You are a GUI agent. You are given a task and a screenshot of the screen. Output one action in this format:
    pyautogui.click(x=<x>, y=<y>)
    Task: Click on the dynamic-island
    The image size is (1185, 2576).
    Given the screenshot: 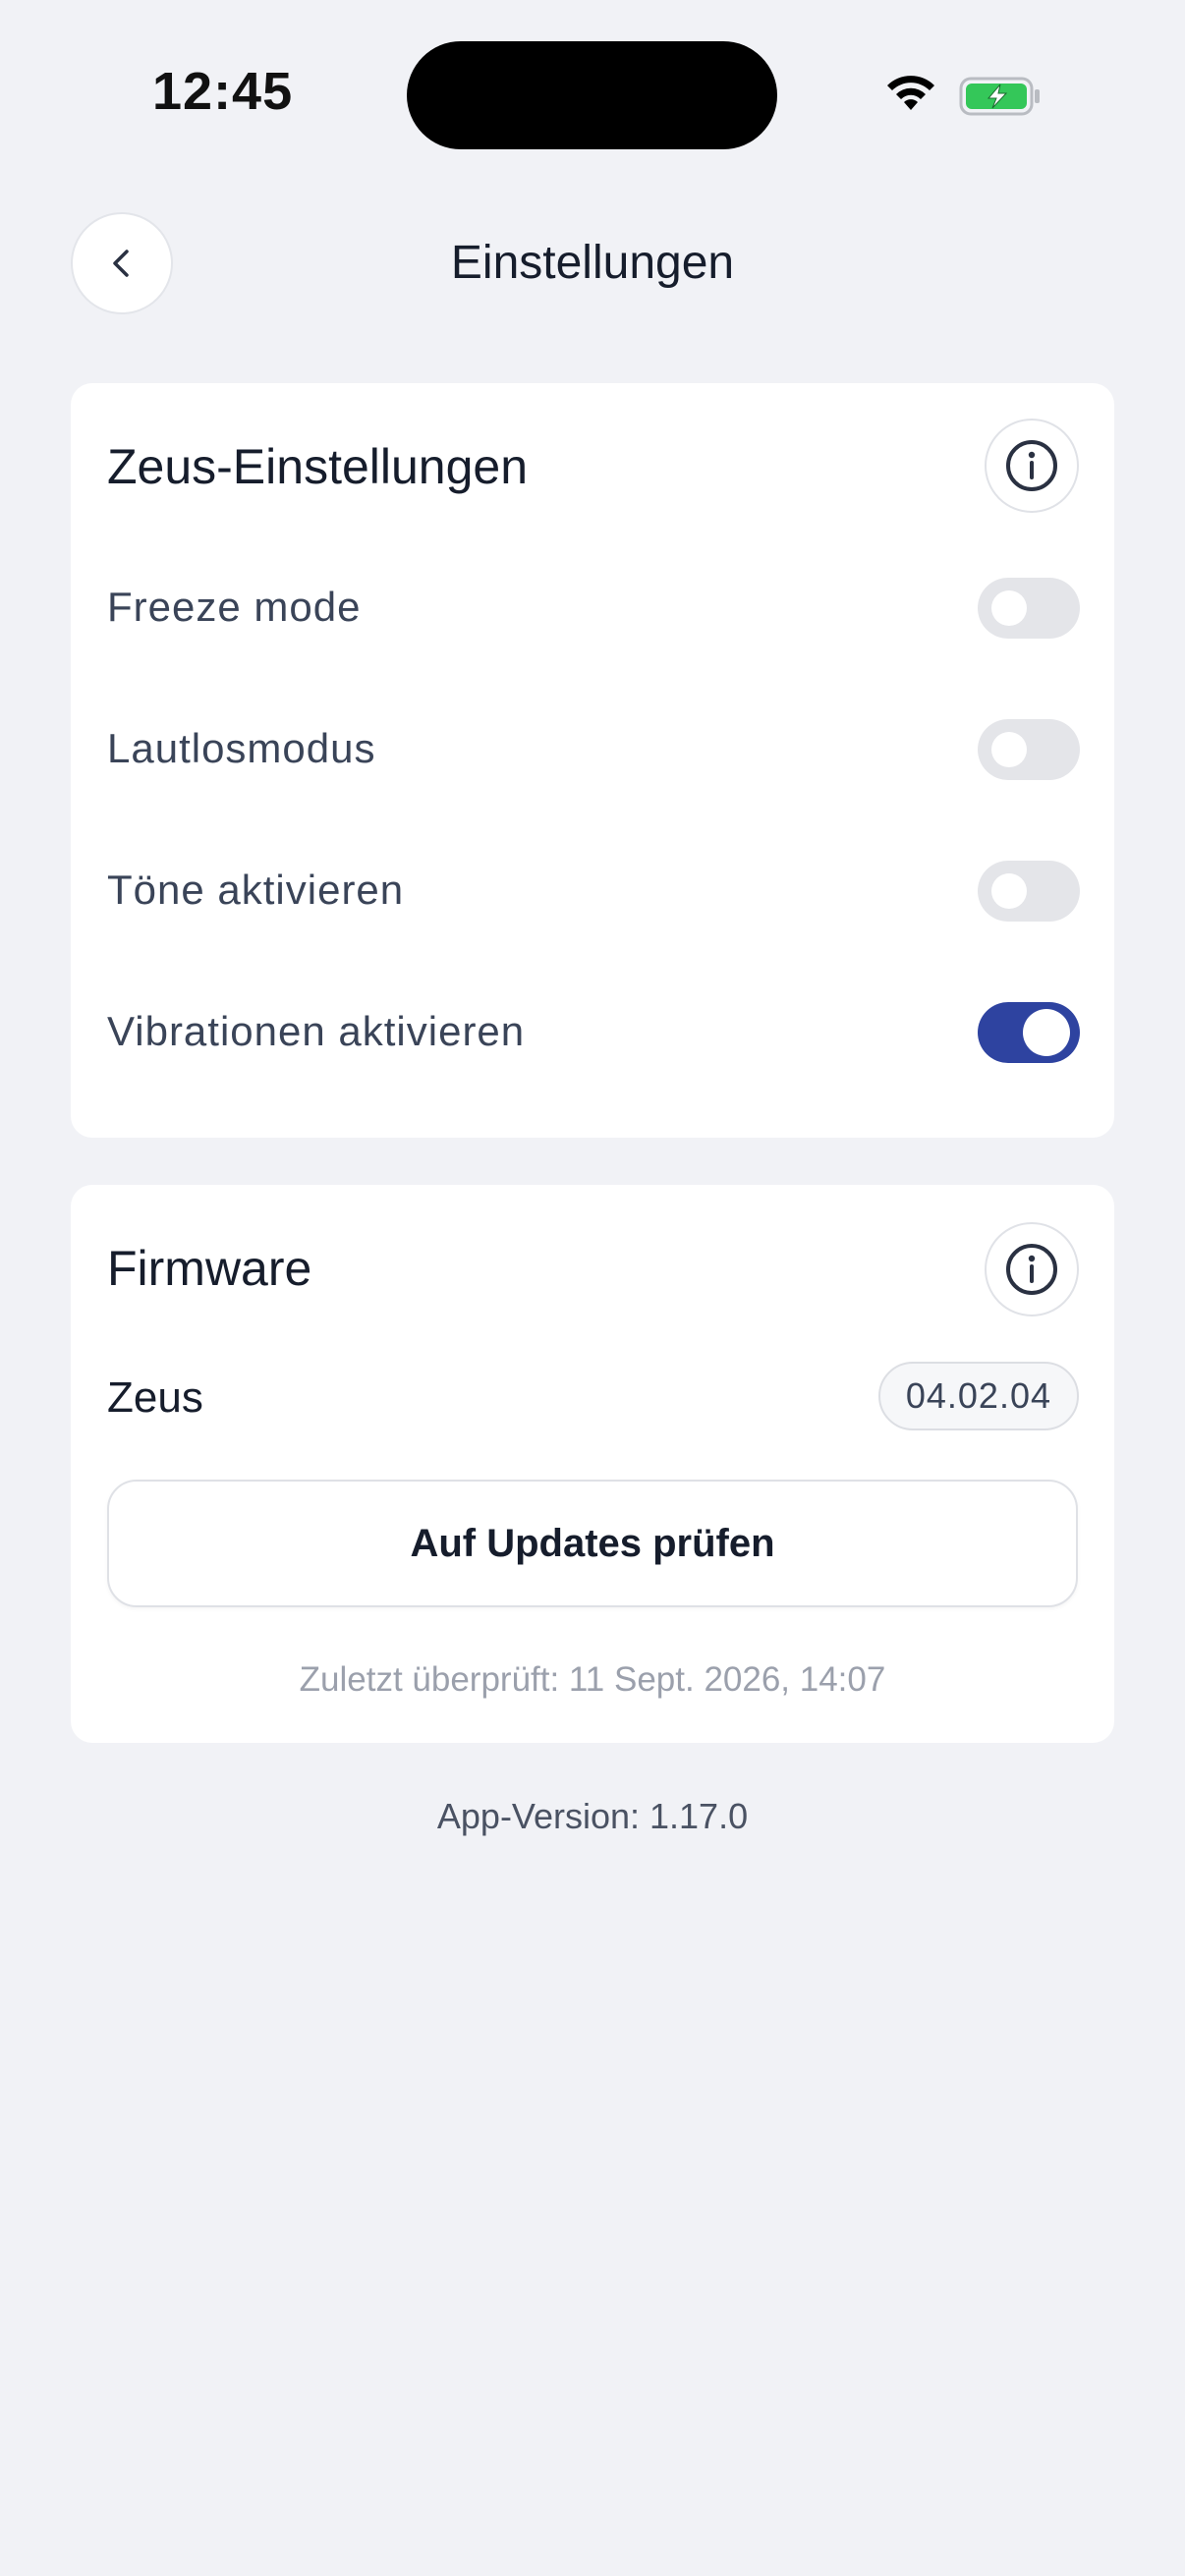 What is the action you would take?
    pyautogui.click(x=592, y=95)
    